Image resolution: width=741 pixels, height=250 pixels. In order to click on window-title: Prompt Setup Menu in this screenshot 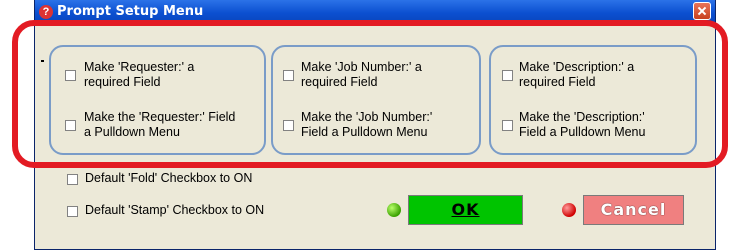, I will do `click(130, 11)`.